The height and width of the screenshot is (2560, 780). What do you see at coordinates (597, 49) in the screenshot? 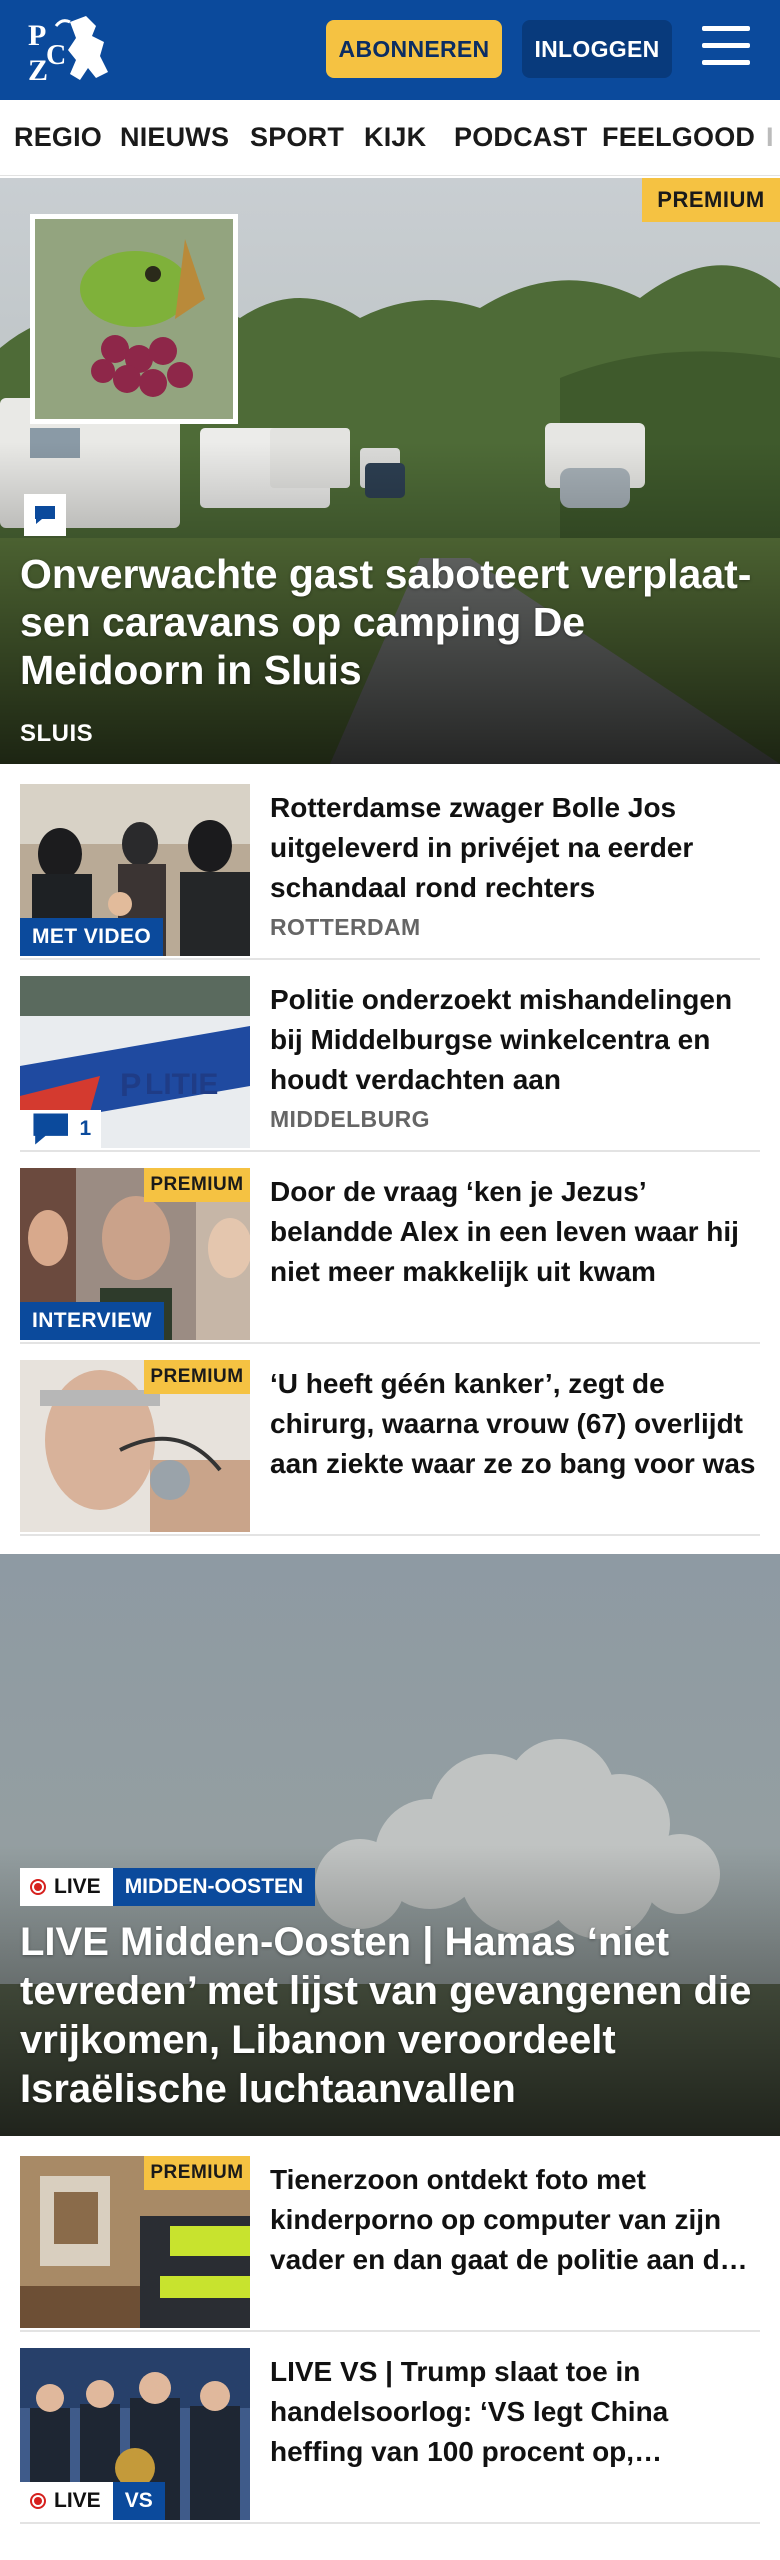
I see `login-button: INLOGGEN` at bounding box center [597, 49].